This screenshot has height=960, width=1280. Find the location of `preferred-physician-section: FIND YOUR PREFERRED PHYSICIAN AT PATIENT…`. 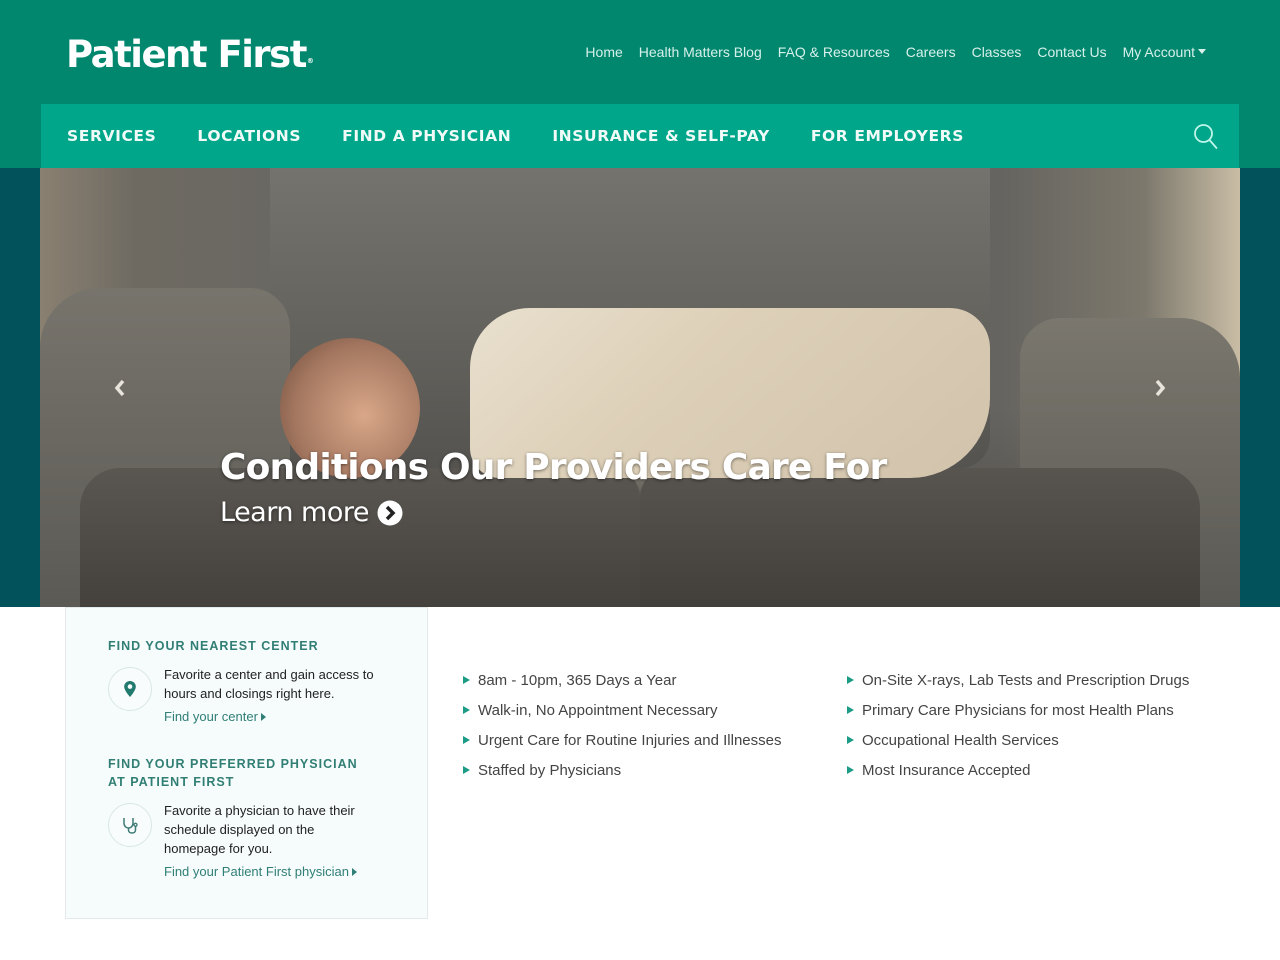

preferred-physician-section: FIND YOUR PREFERRED PHYSICIAN AT PATIENT… is located at coordinates (243, 818).